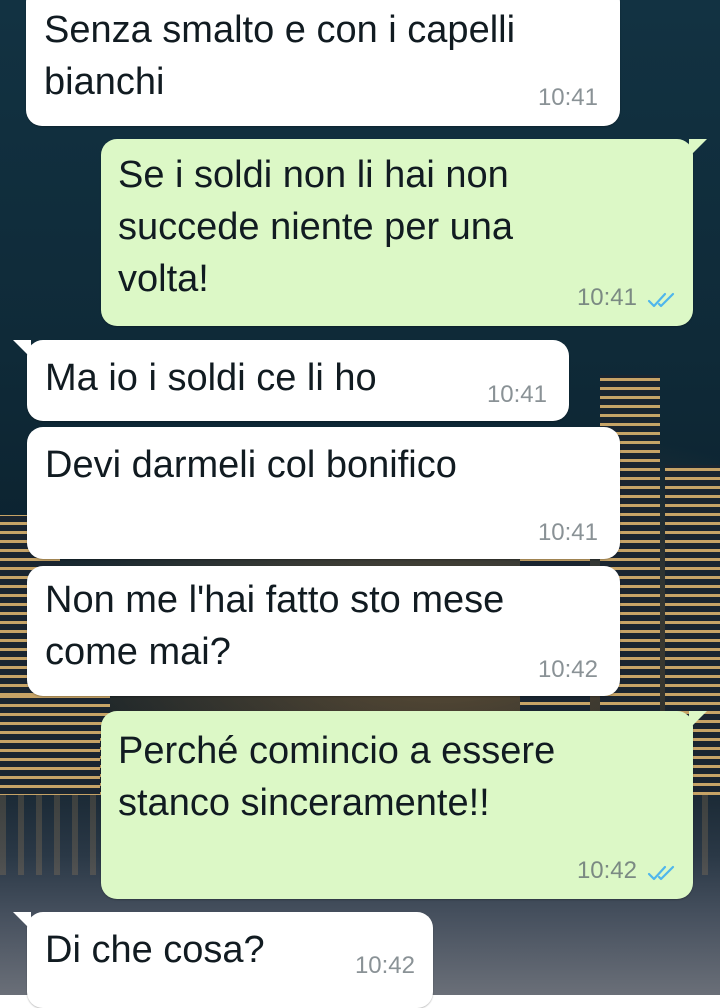 This screenshot has height=1008, width=720. What do you see at coordinates (275, 626) in the screenshot?
I see `message-text: Non me l'hai fatto sto mese come mai?` at bounding box center [275, 626].